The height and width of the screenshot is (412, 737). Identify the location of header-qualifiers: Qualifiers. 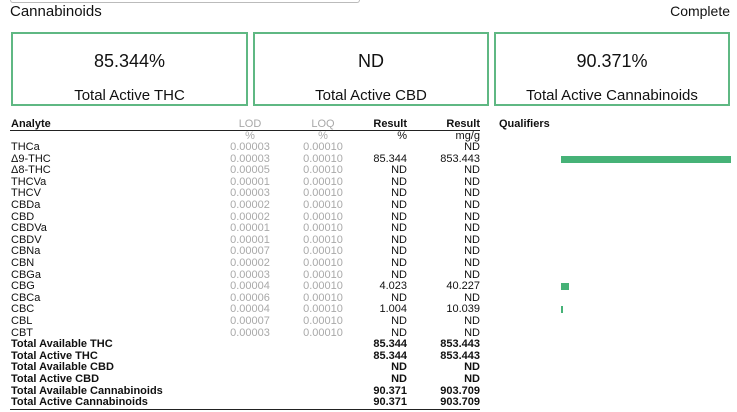
(524, 124).